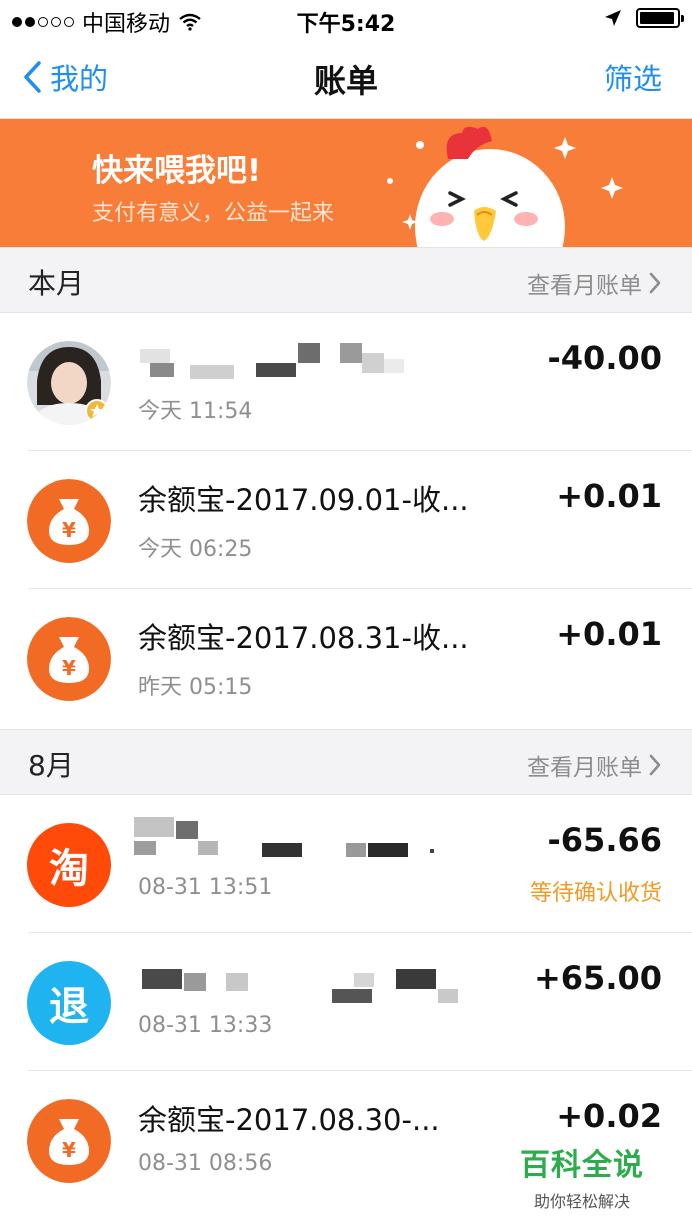 The width and height of the screenshot is (692, 1231). Describe the element at coordinates (595, 893) in the screenshot. I see `pending-status-badge: 等待确认收货` at that location.